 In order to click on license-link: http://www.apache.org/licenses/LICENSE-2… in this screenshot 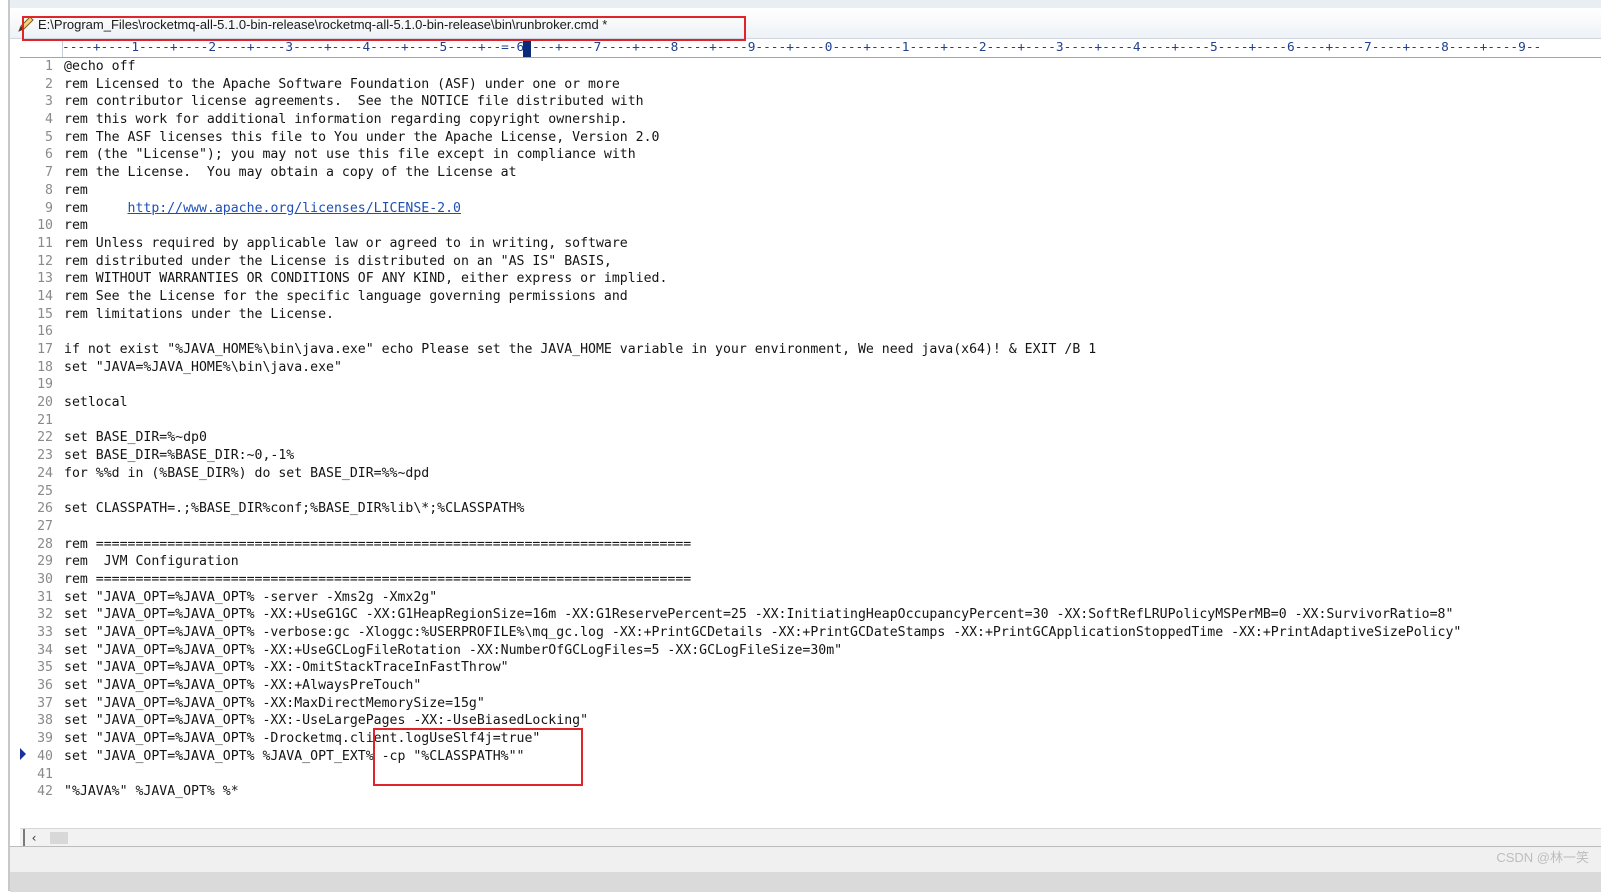, I will do `click(294, 208)`.